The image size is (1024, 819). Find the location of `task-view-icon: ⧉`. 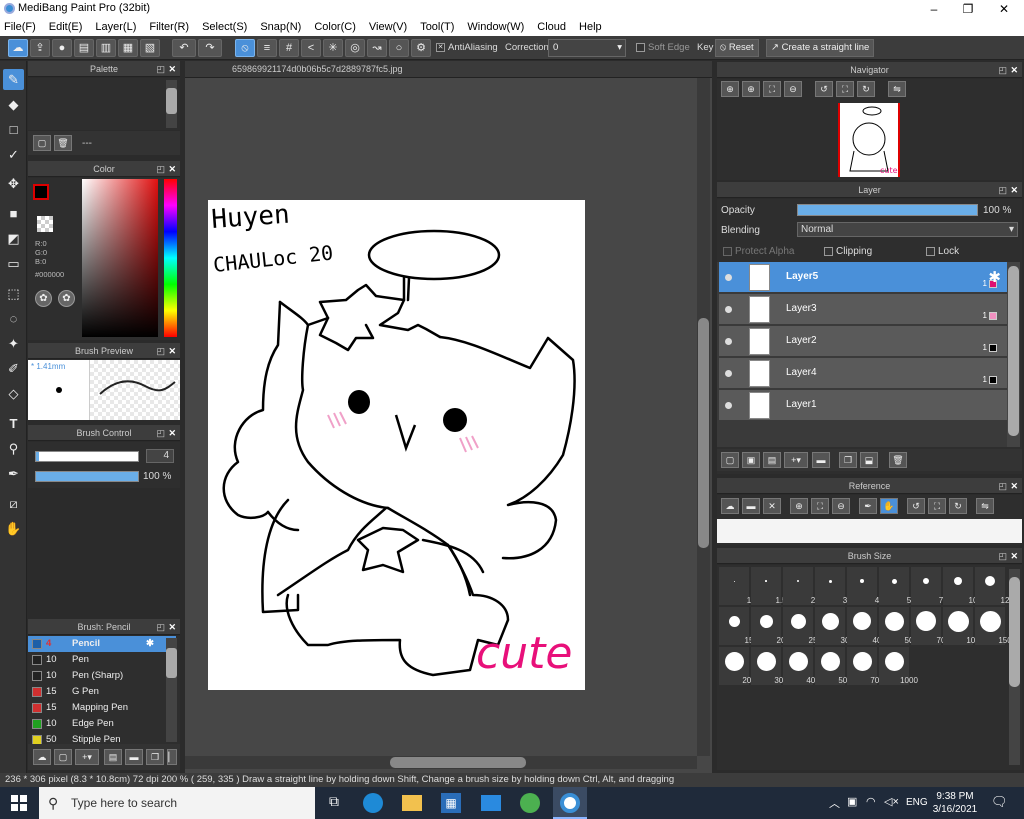

task-view-icon: ⧉ is located at coordinates (334, 803).